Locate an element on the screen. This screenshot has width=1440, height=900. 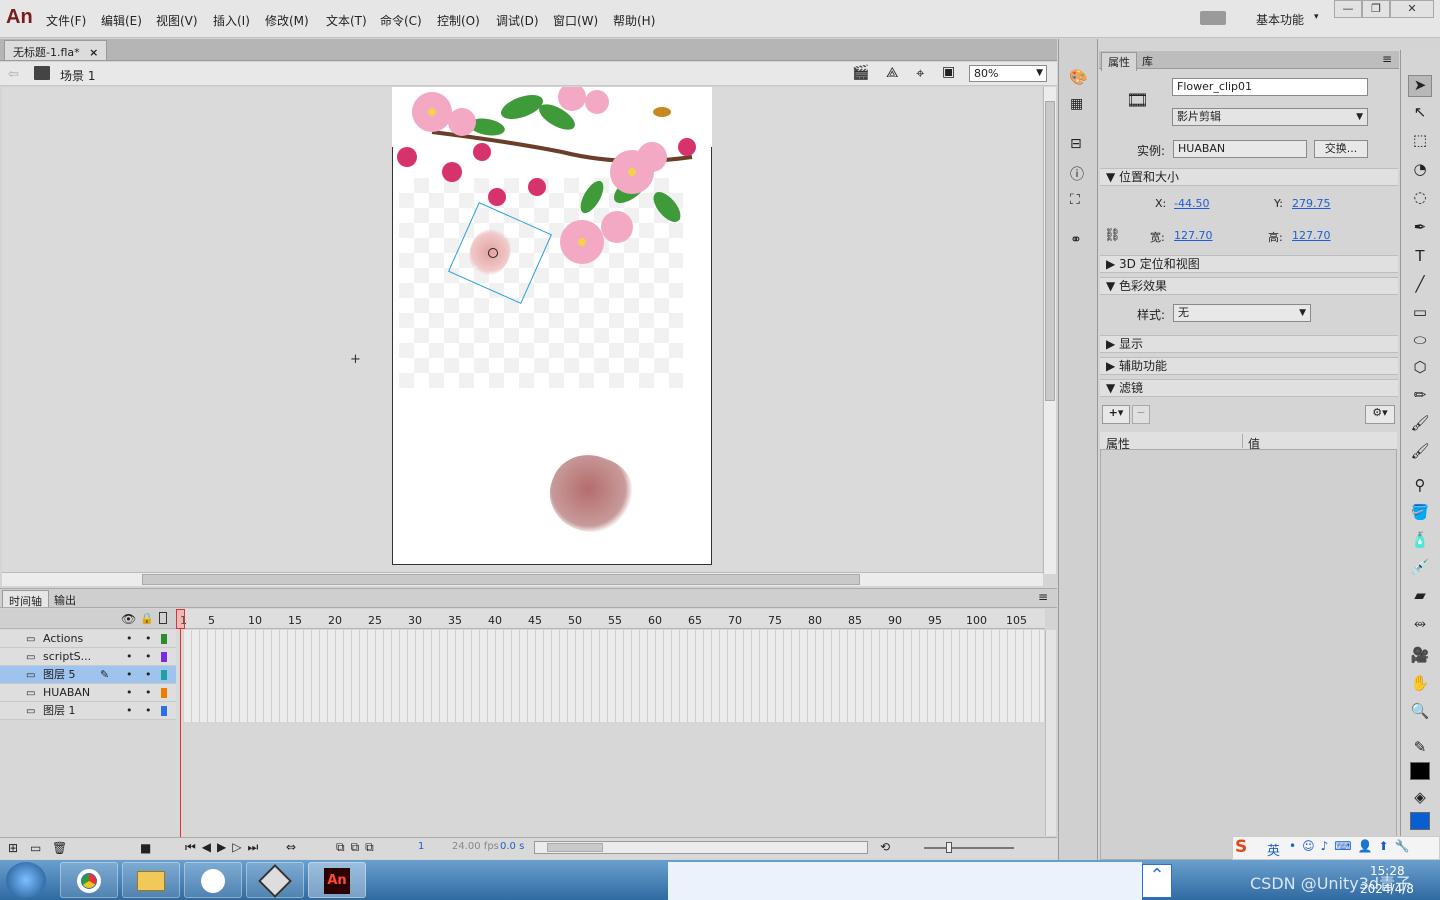
timeline-vertical-scrollbar is located at coordinates (1050, 733).